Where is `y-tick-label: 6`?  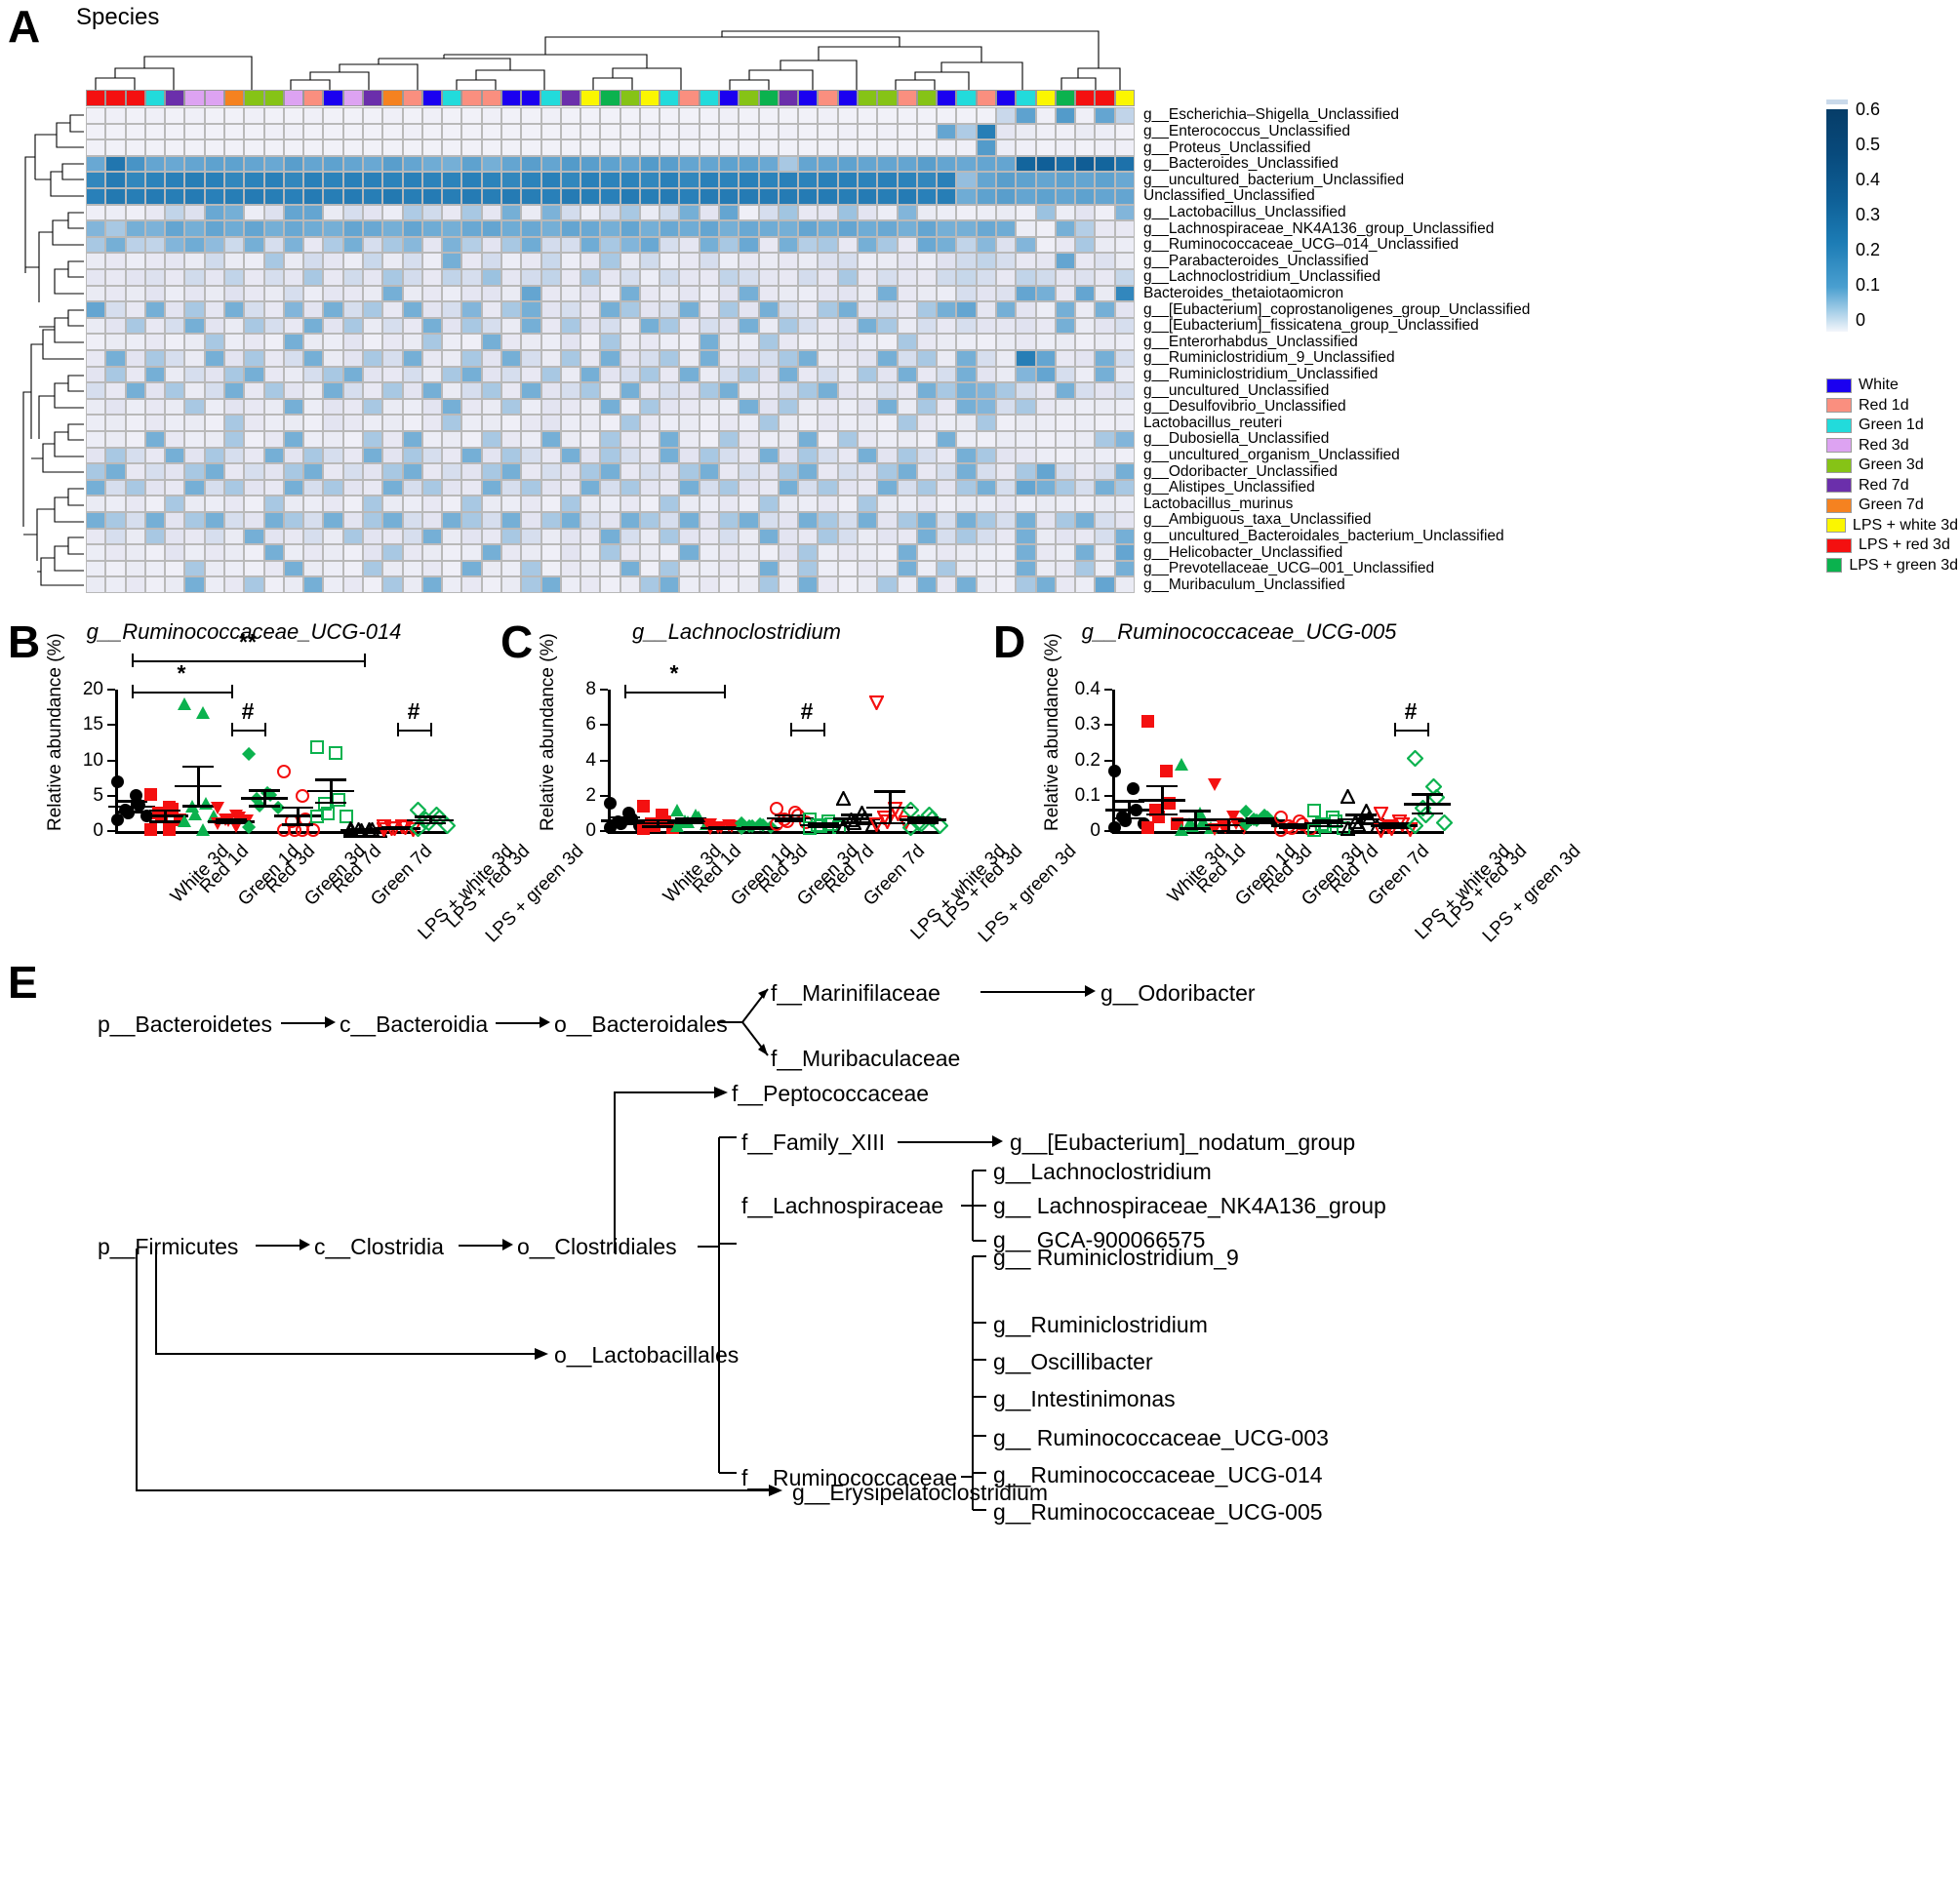
y-tick-label: 6 is located at coordinates (590, 724).